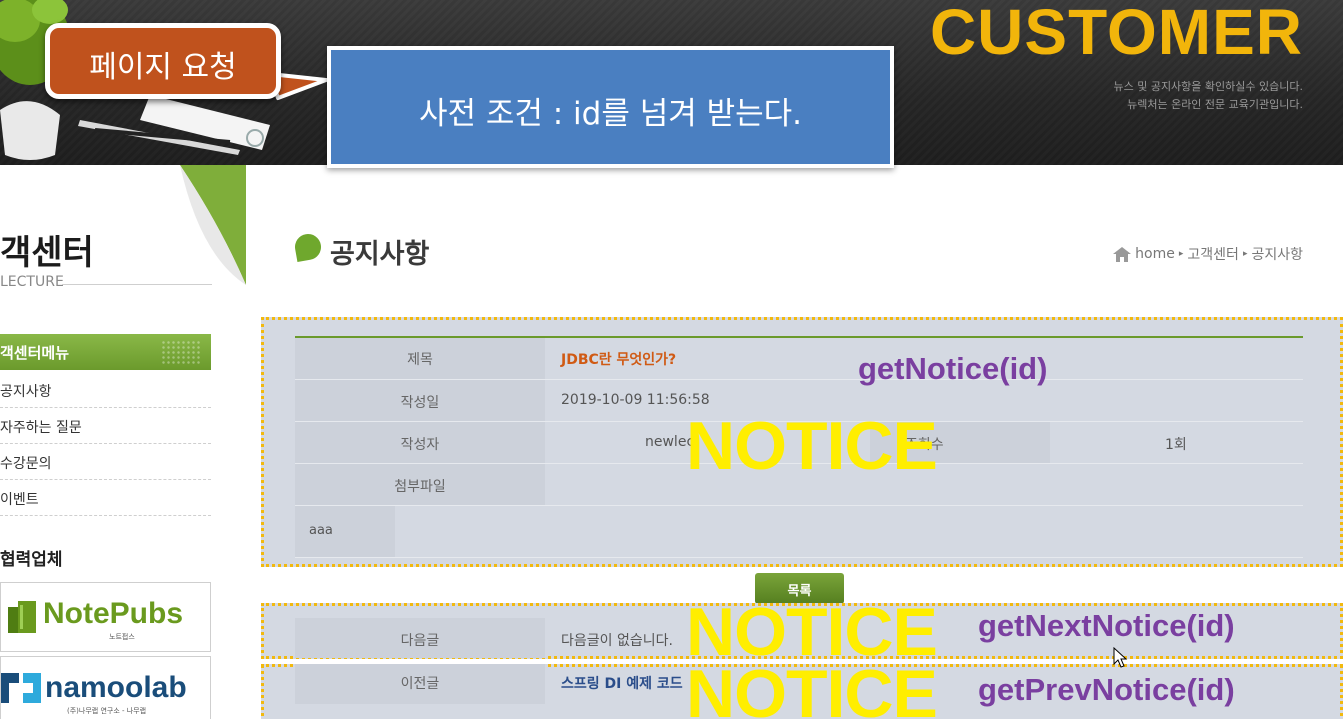 Image resolution: width=1343 pixels, height=719 pixels. Describe the element at coordinates (26, 392) in the screenshot. I see `sidebar-item-label: 공지사항` at that location.